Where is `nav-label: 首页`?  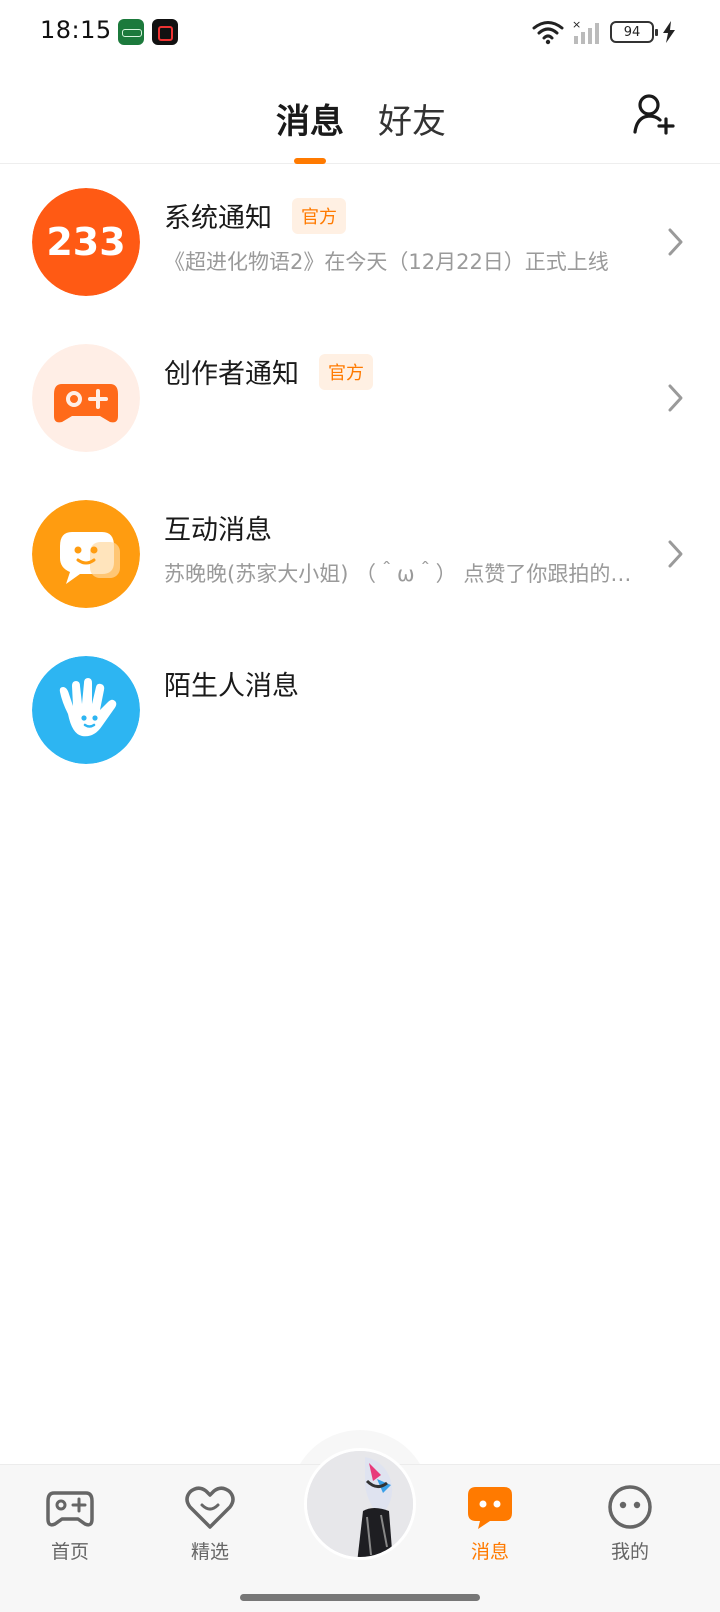
nav-label: 首页 is located at coordinates (69, 1552).